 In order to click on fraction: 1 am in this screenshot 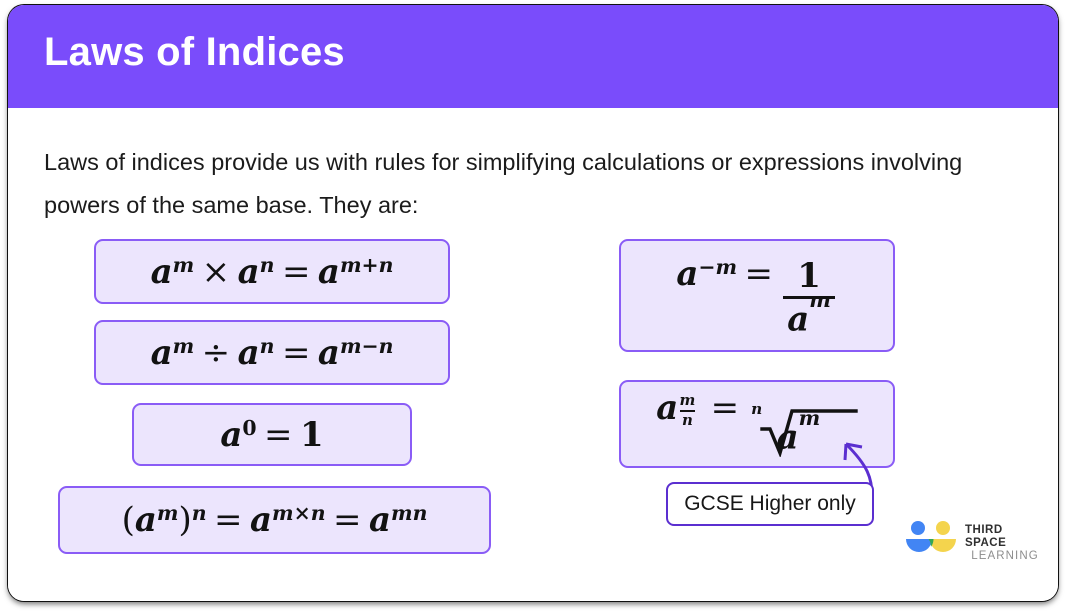, I will do `click(809, 297)`.